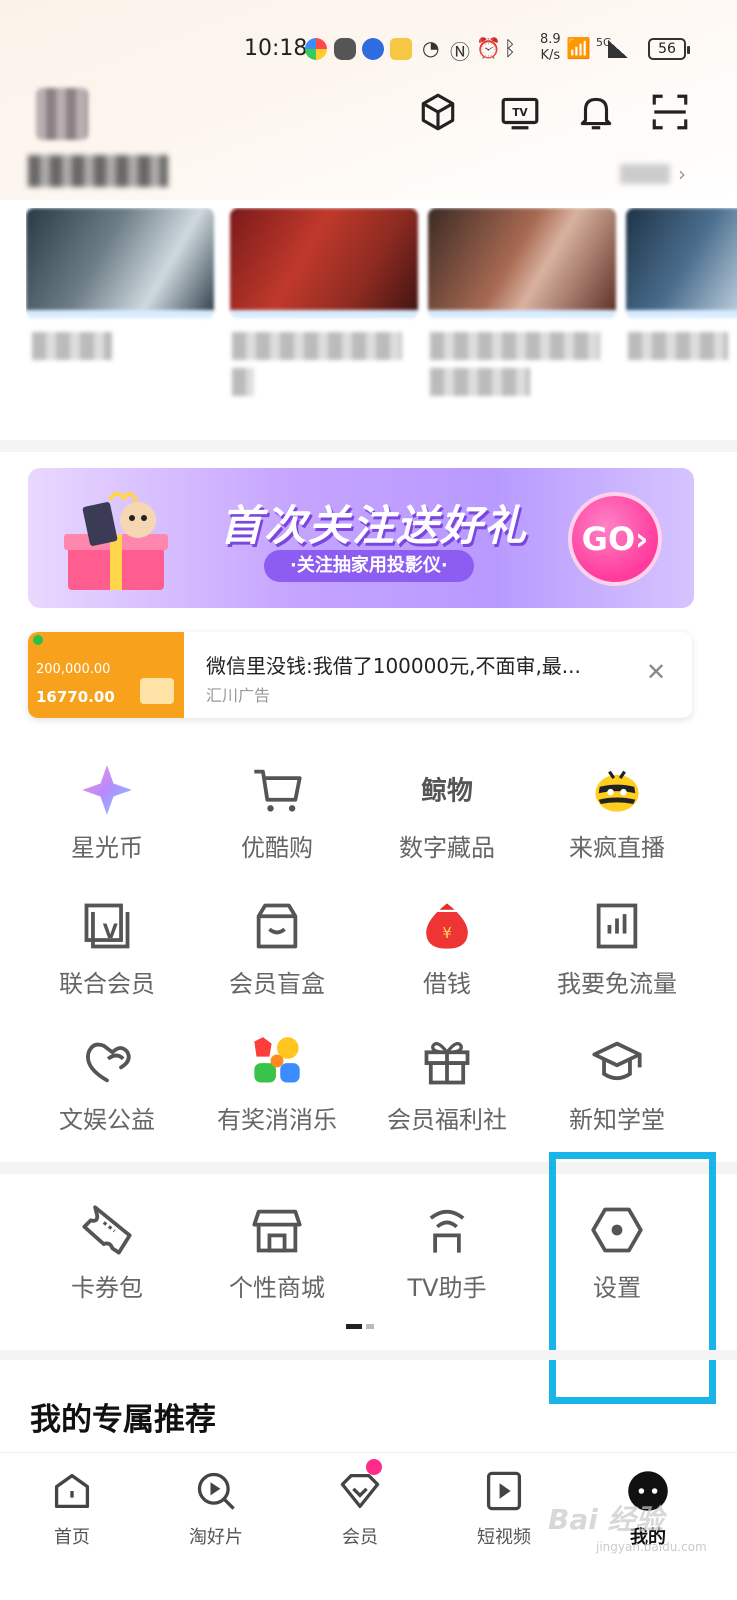  I want to click on tab-explore: 淘好片, so click(216, 1508).